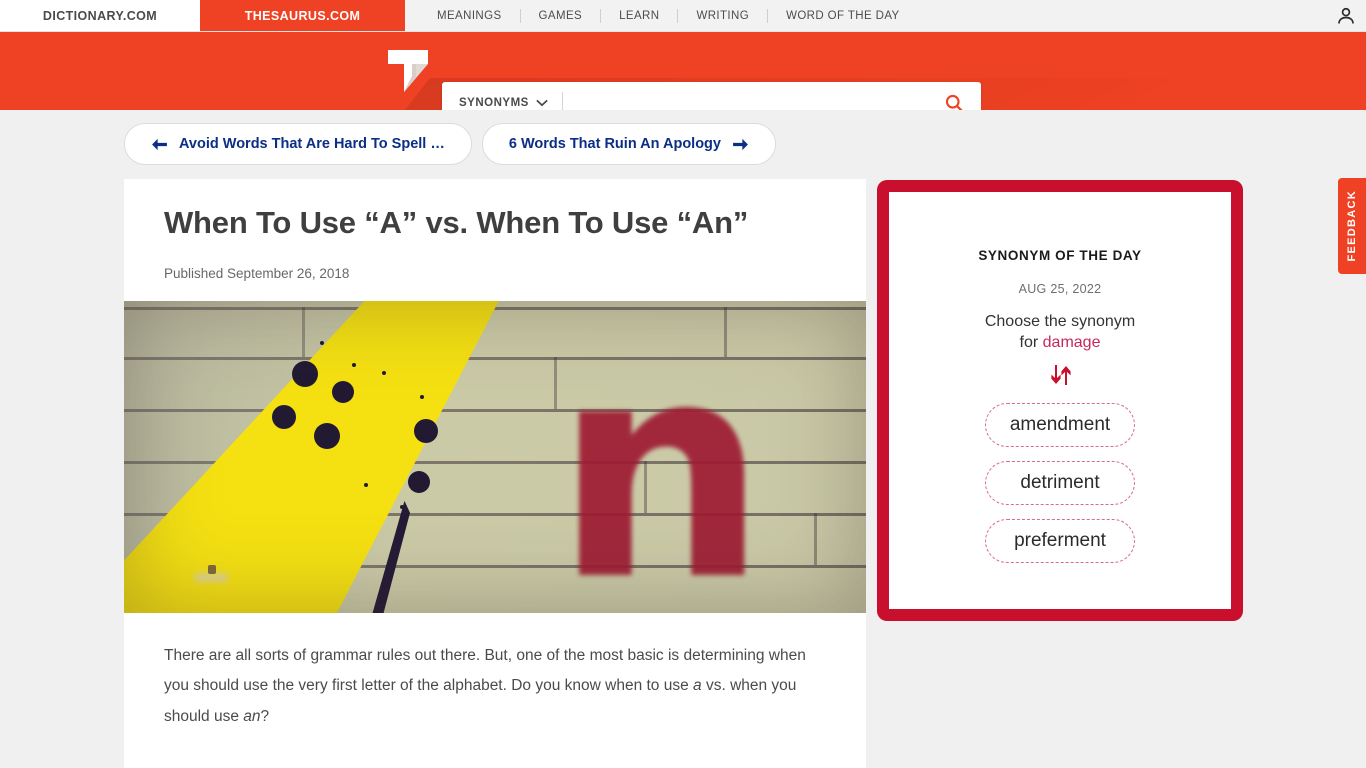 This screenshot has width=1366, height=768. I want to click on site-tab-dictionary: DICTIONARY.COM, so click(100, 15).